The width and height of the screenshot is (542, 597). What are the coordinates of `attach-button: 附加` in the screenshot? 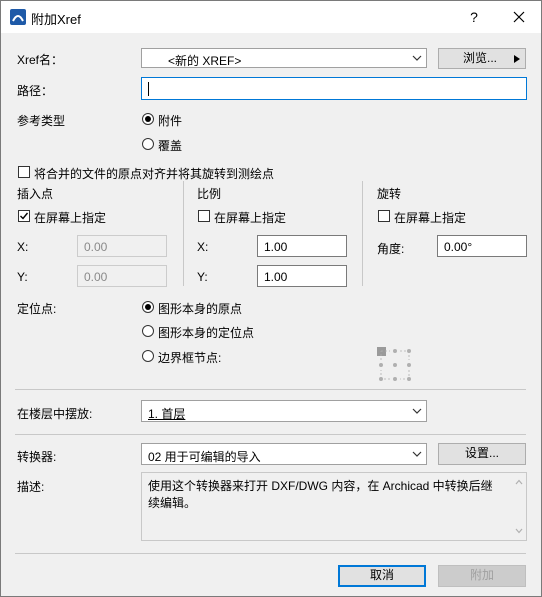 It's located at (482, 576).